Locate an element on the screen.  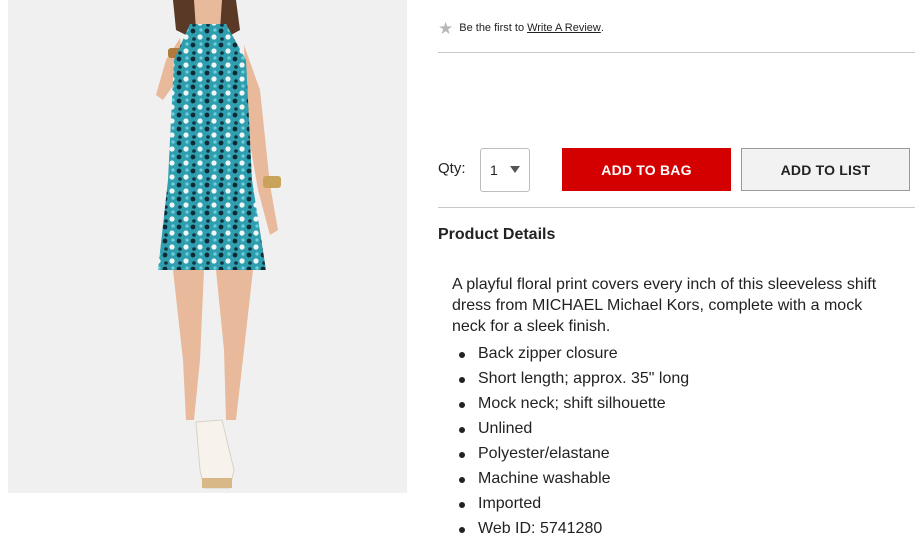
add-to-bag-button: ADD TO BAG is located at coordinates (646, 169).